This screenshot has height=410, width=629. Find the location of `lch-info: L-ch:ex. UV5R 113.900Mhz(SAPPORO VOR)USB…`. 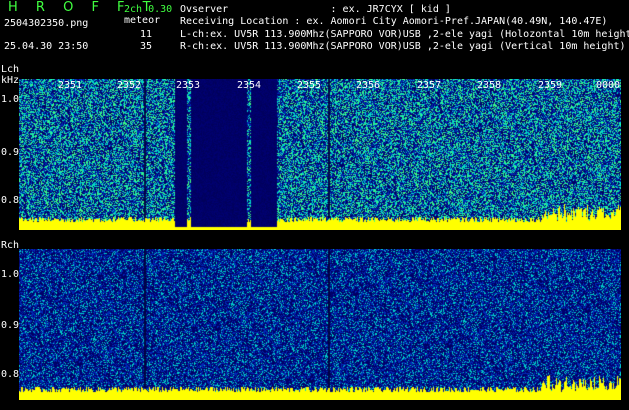

lch-info: L-ch:ex. UV5R 113.900Mhz(SAPPORO VOR)USB… is located at coordinates (404, 34).